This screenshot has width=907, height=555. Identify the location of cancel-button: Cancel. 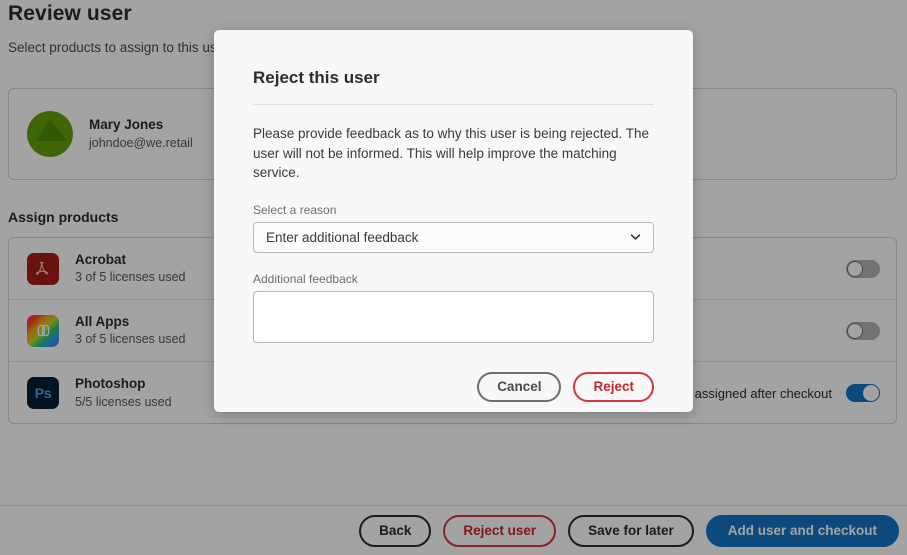
(519, 386).